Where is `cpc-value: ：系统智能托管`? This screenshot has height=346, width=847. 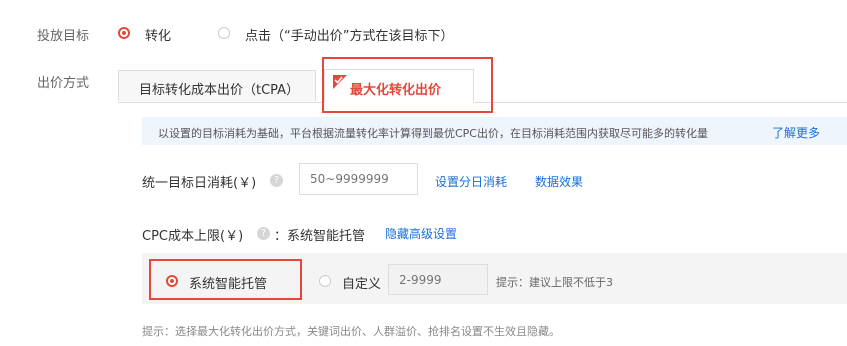
cpc-value: ：系统智能托管 is located at coordinates (320, 236).